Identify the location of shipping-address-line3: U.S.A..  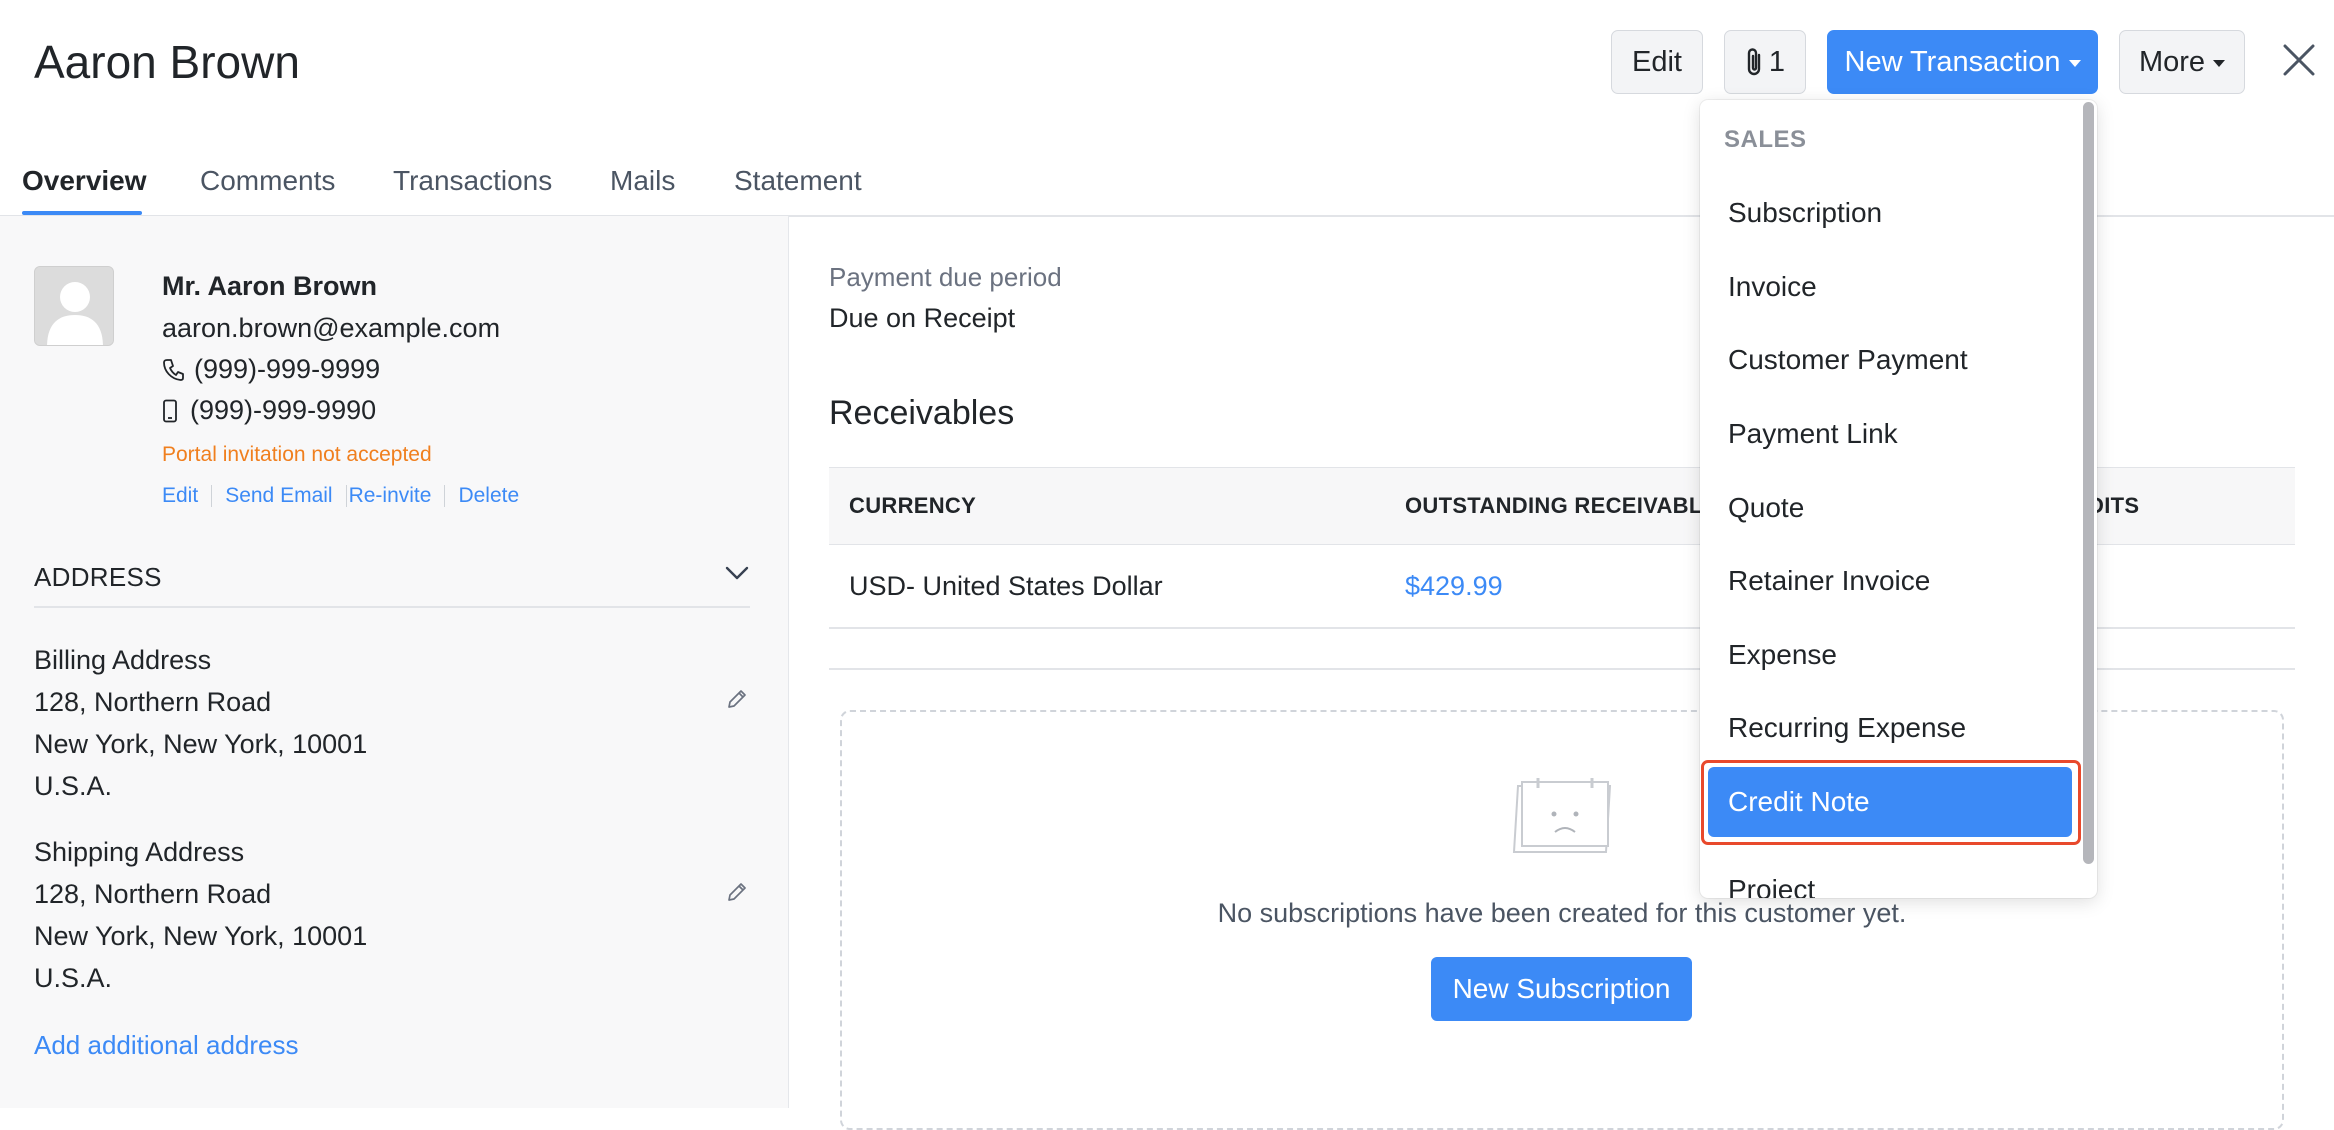
(73, 978).